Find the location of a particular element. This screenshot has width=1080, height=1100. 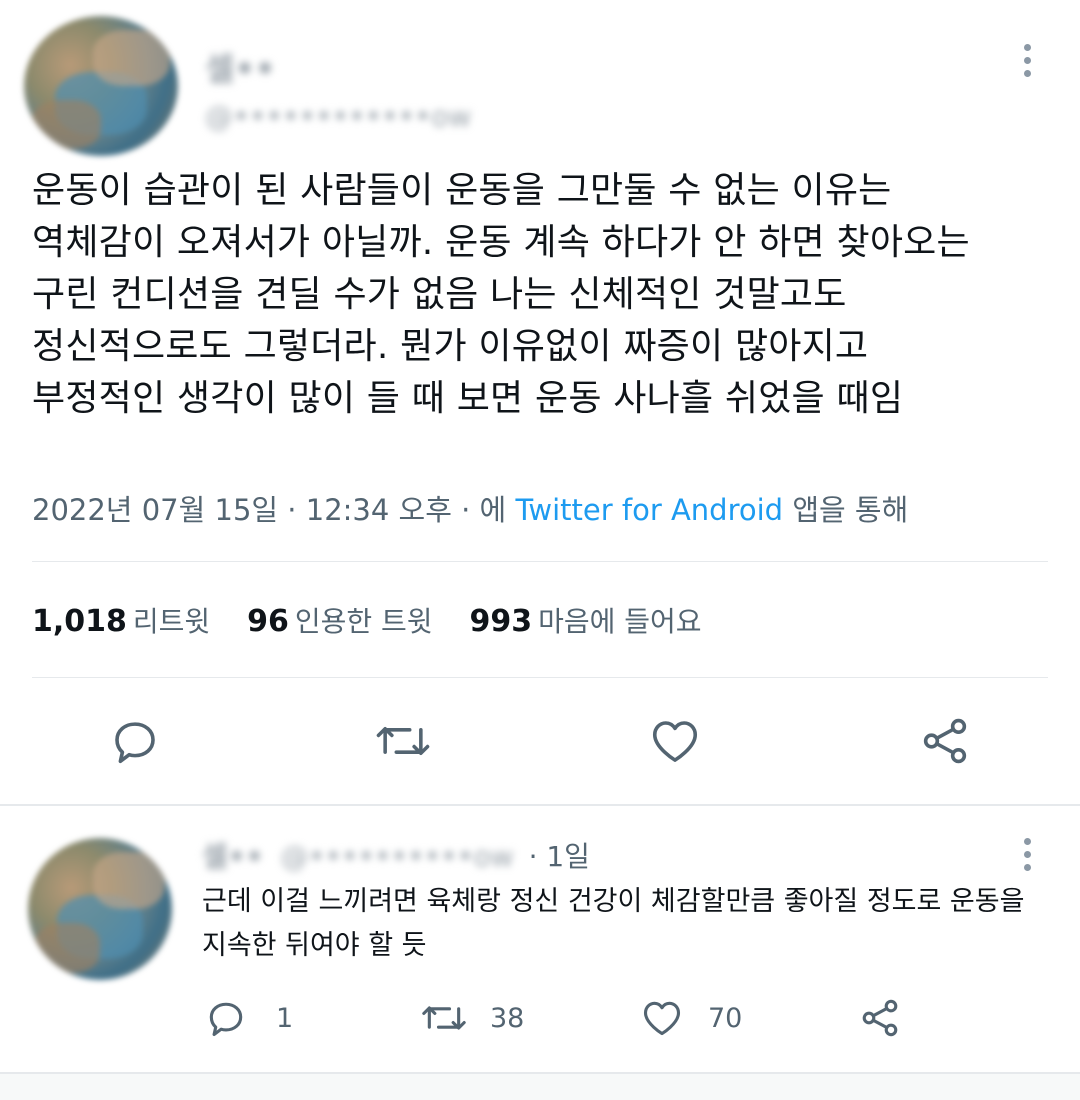

tweet-source-suffix: 앱을 통해 is located at coordinates (850, 510).